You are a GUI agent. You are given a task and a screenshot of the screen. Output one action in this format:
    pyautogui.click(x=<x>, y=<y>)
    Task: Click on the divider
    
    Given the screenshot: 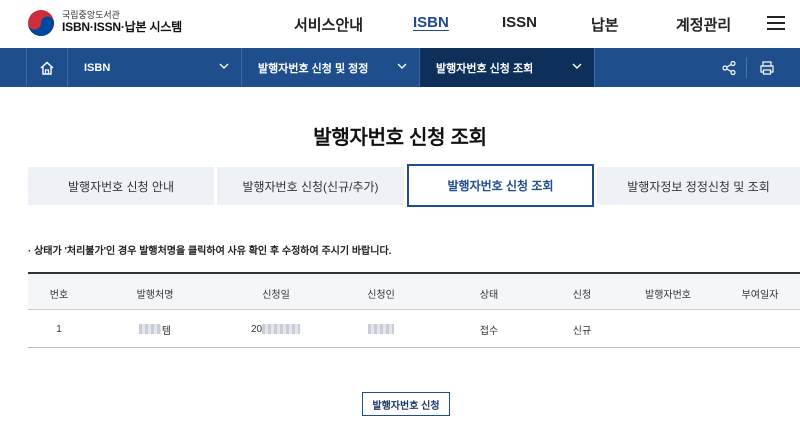 What is the action you would take?
    pyautogui.click(x=746, y=67)
    